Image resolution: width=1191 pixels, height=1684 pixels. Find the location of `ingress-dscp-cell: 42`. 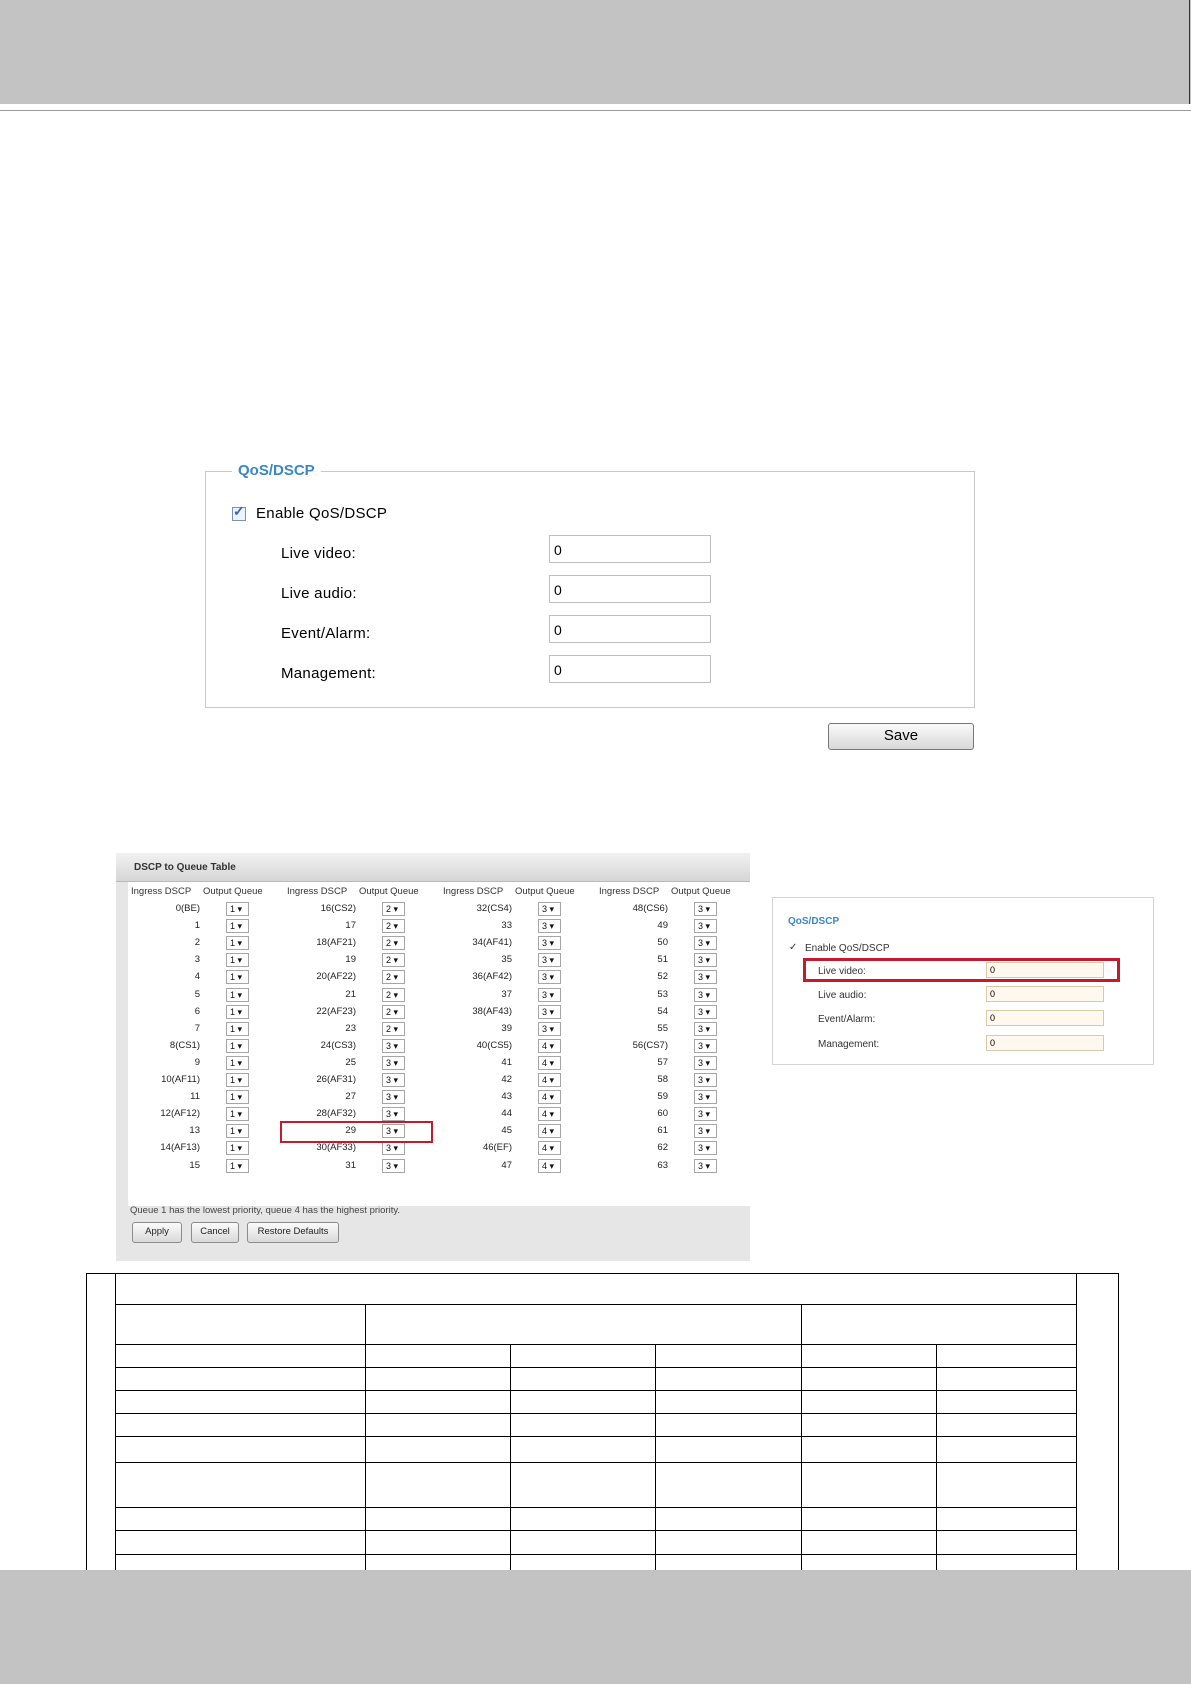

ingress-dscp-cell: 42 is located at coordinates (506, 1079).